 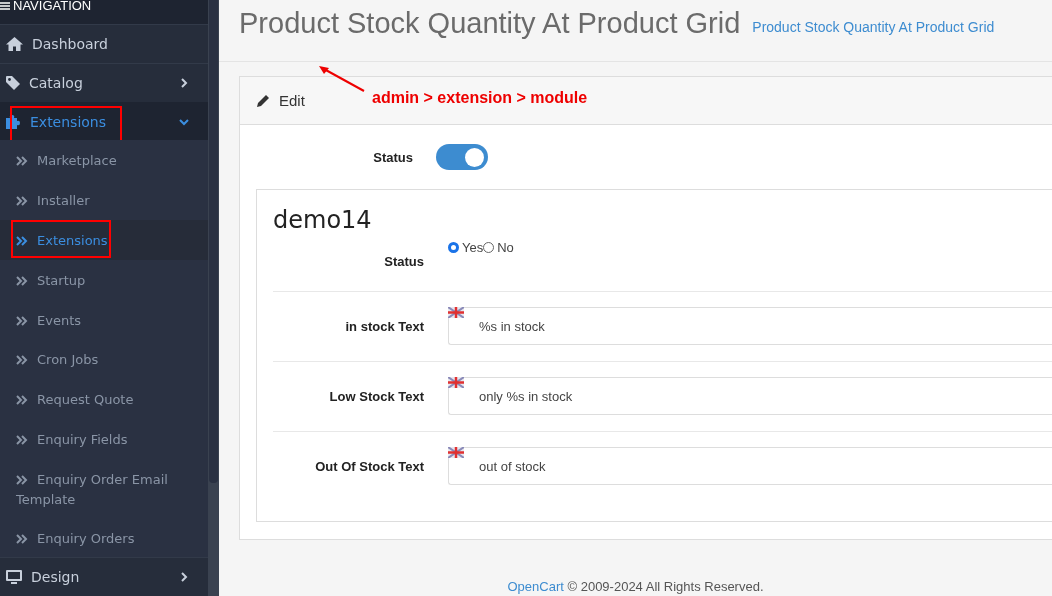 What do you see at coordinates (462, 157) in the screenshot?
I see `status-toggle` at bounding box center [462, 157].